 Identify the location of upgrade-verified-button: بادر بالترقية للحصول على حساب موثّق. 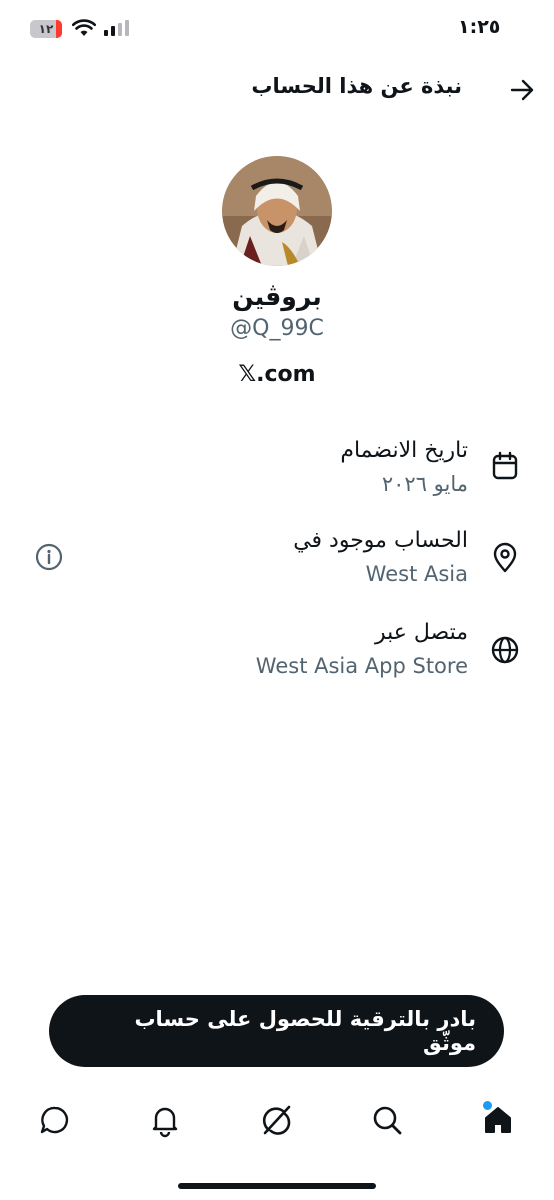
(276, 1031).